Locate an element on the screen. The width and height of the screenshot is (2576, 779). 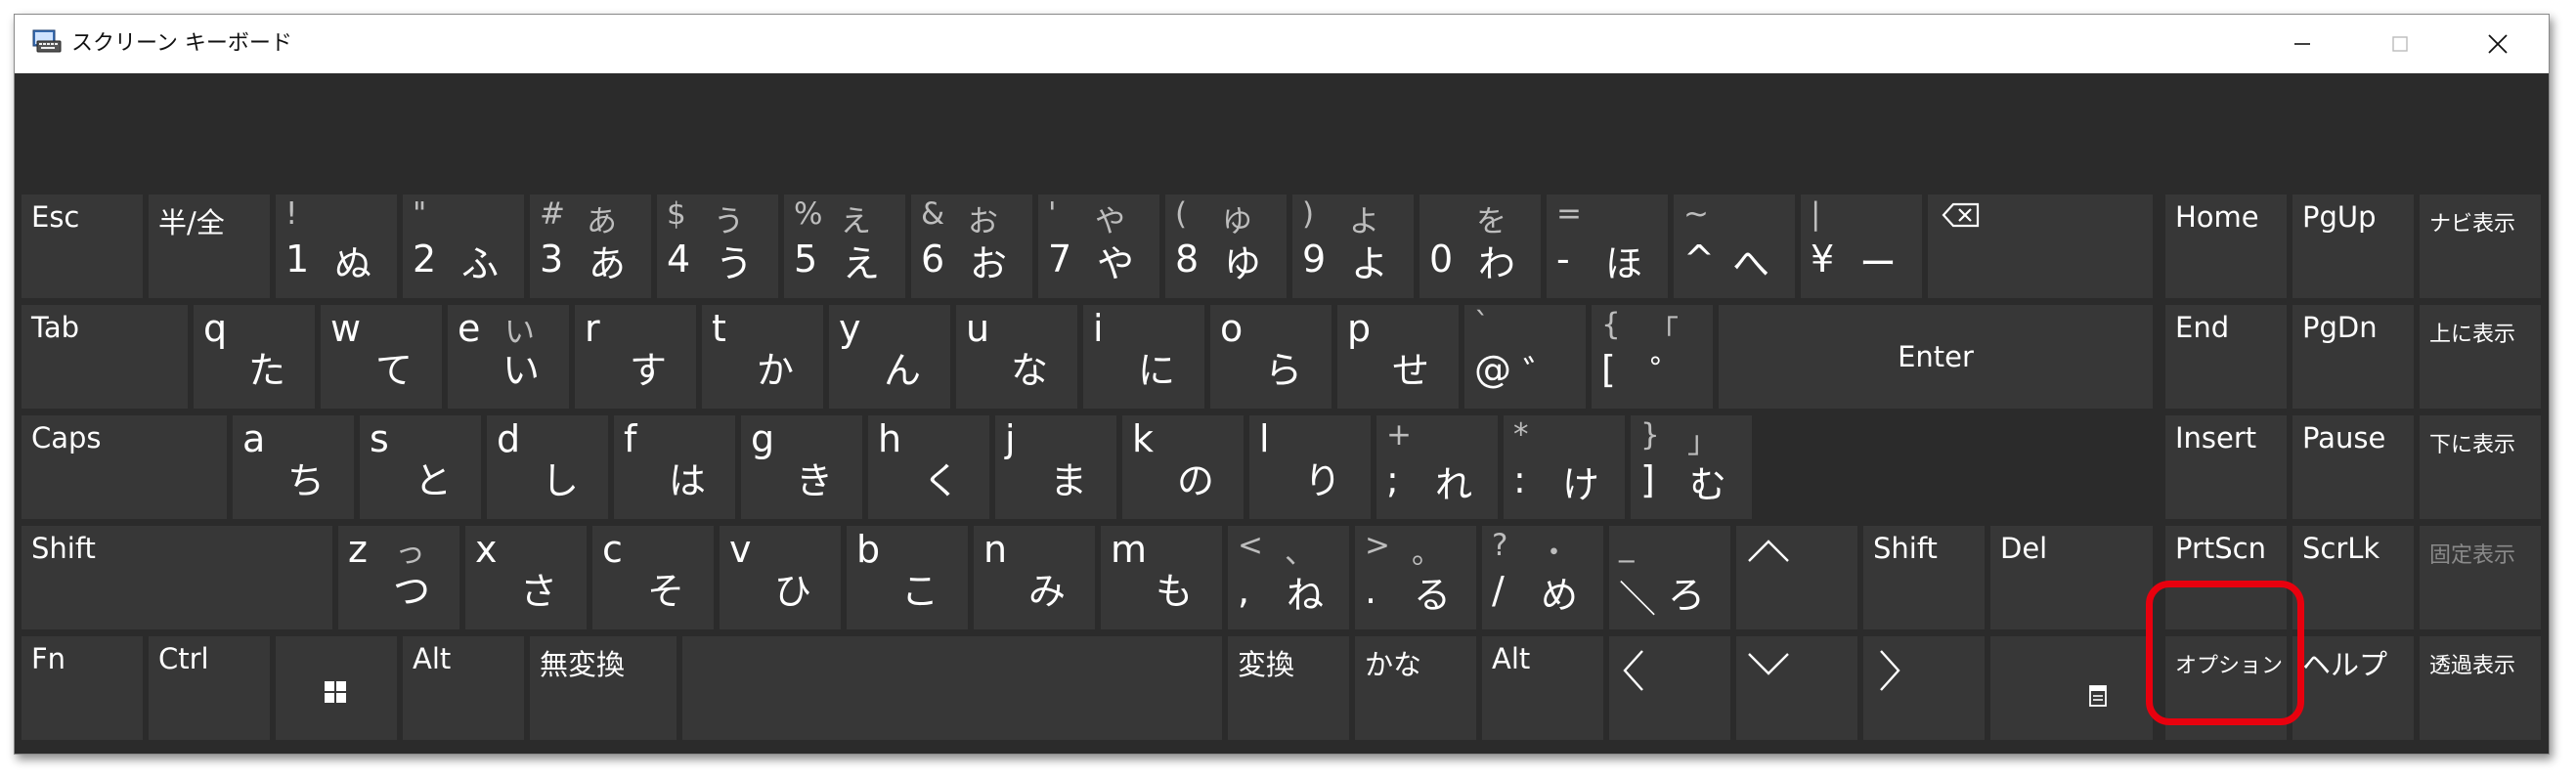
key-up-arrow is located at coordinates (1796, 577).